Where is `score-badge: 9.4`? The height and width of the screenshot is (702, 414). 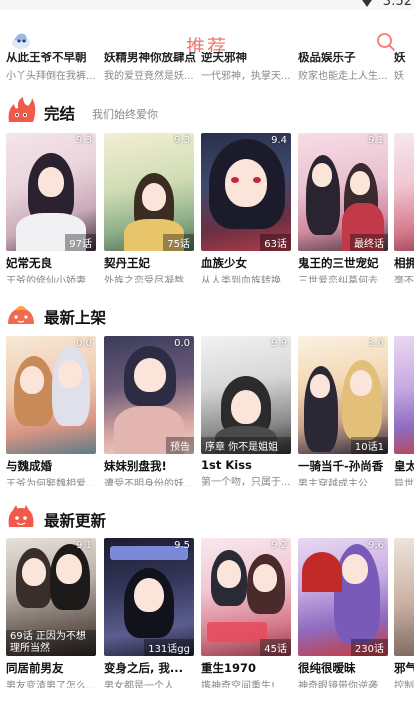
score-badge: 9.4 is located at coordinates (279, 140).